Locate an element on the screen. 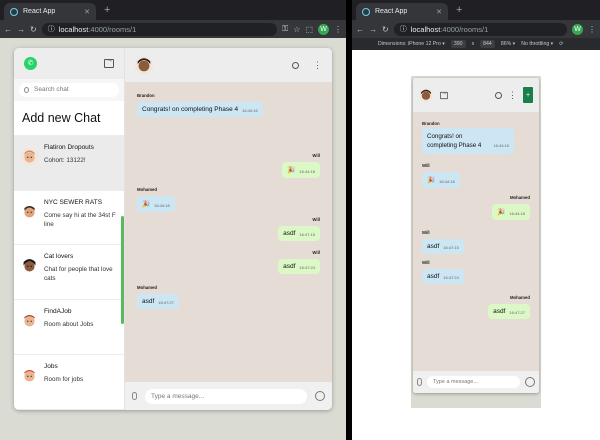  sidebar-scrollbar is located at coordinates (122, 270).